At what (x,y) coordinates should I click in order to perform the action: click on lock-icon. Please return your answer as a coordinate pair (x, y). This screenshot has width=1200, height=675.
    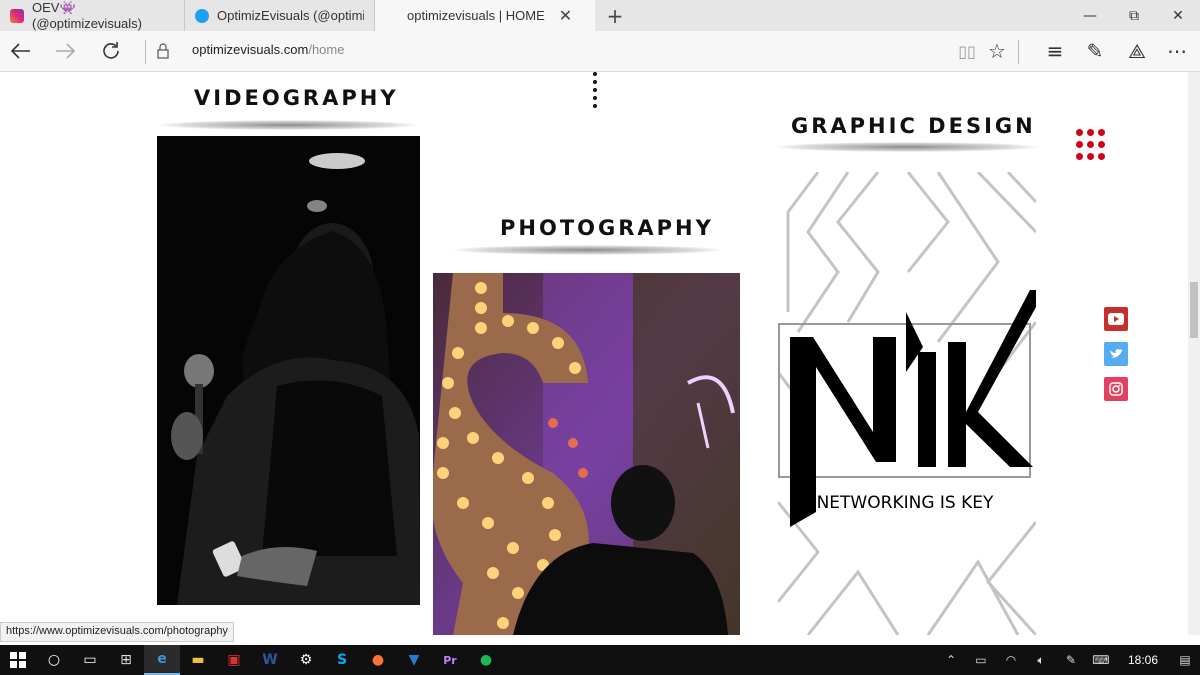
    Looking at the image, I should click on (163, 51).